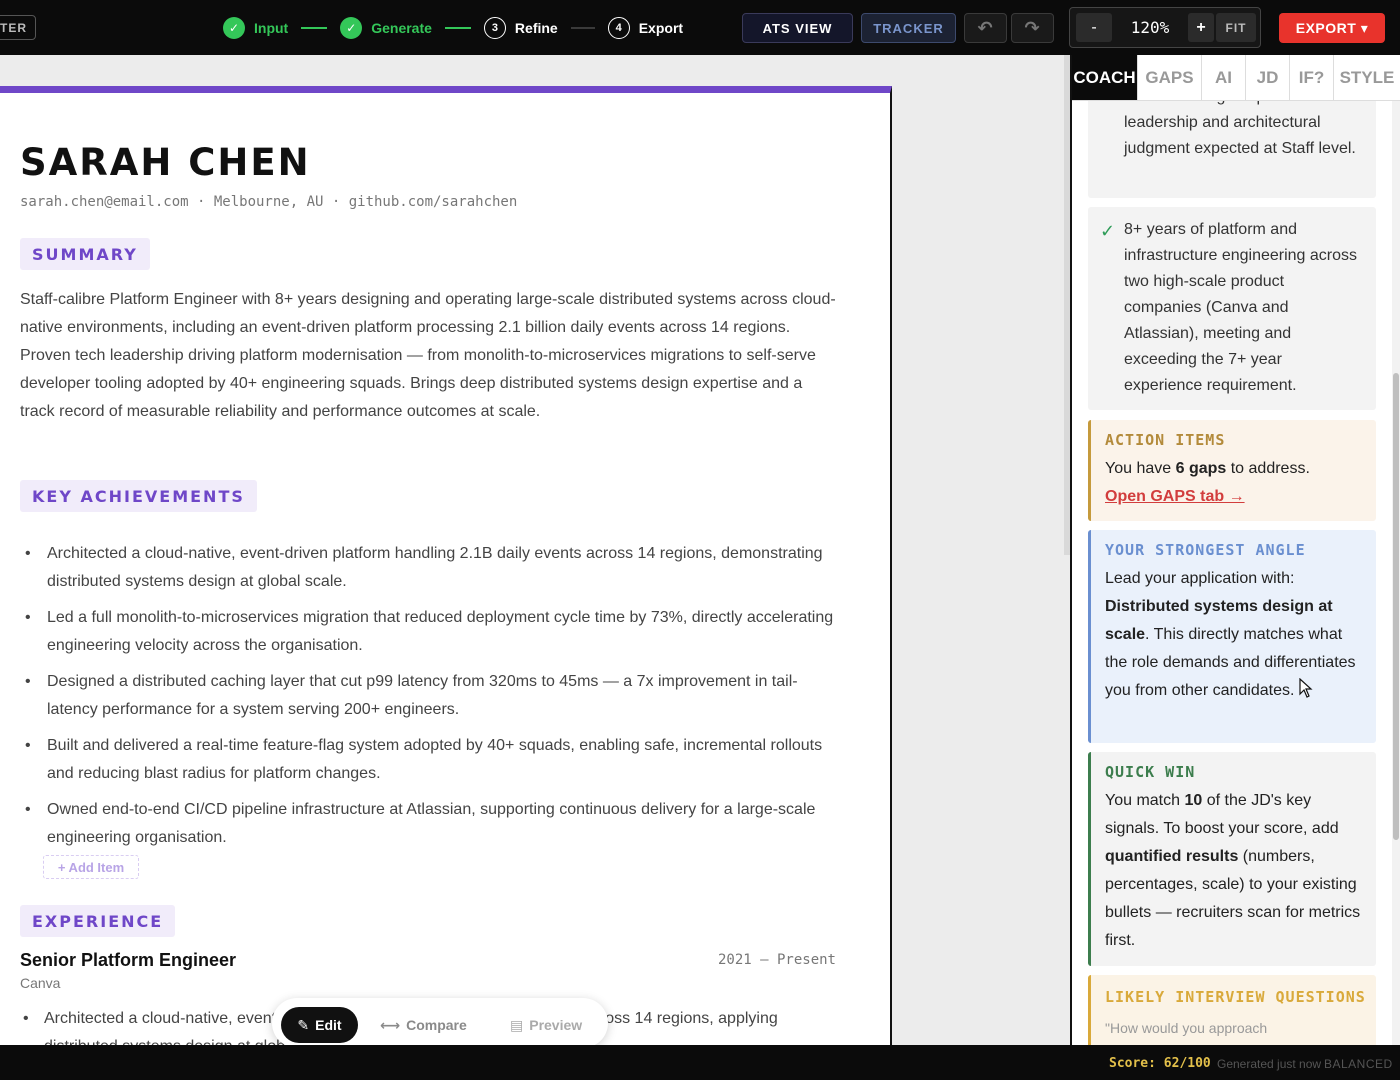 The height and width of the screenshot is (1080, 1400). Describe the element at coordinates (1269, 1064) in the screenshot. I see `generated-timestamp: Generated just now` at that location.